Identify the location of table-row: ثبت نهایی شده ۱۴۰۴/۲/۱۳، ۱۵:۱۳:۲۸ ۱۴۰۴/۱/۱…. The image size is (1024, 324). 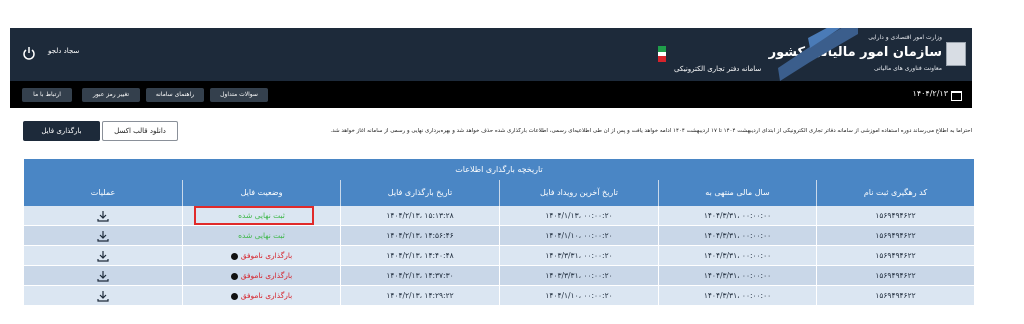
(499, 216).